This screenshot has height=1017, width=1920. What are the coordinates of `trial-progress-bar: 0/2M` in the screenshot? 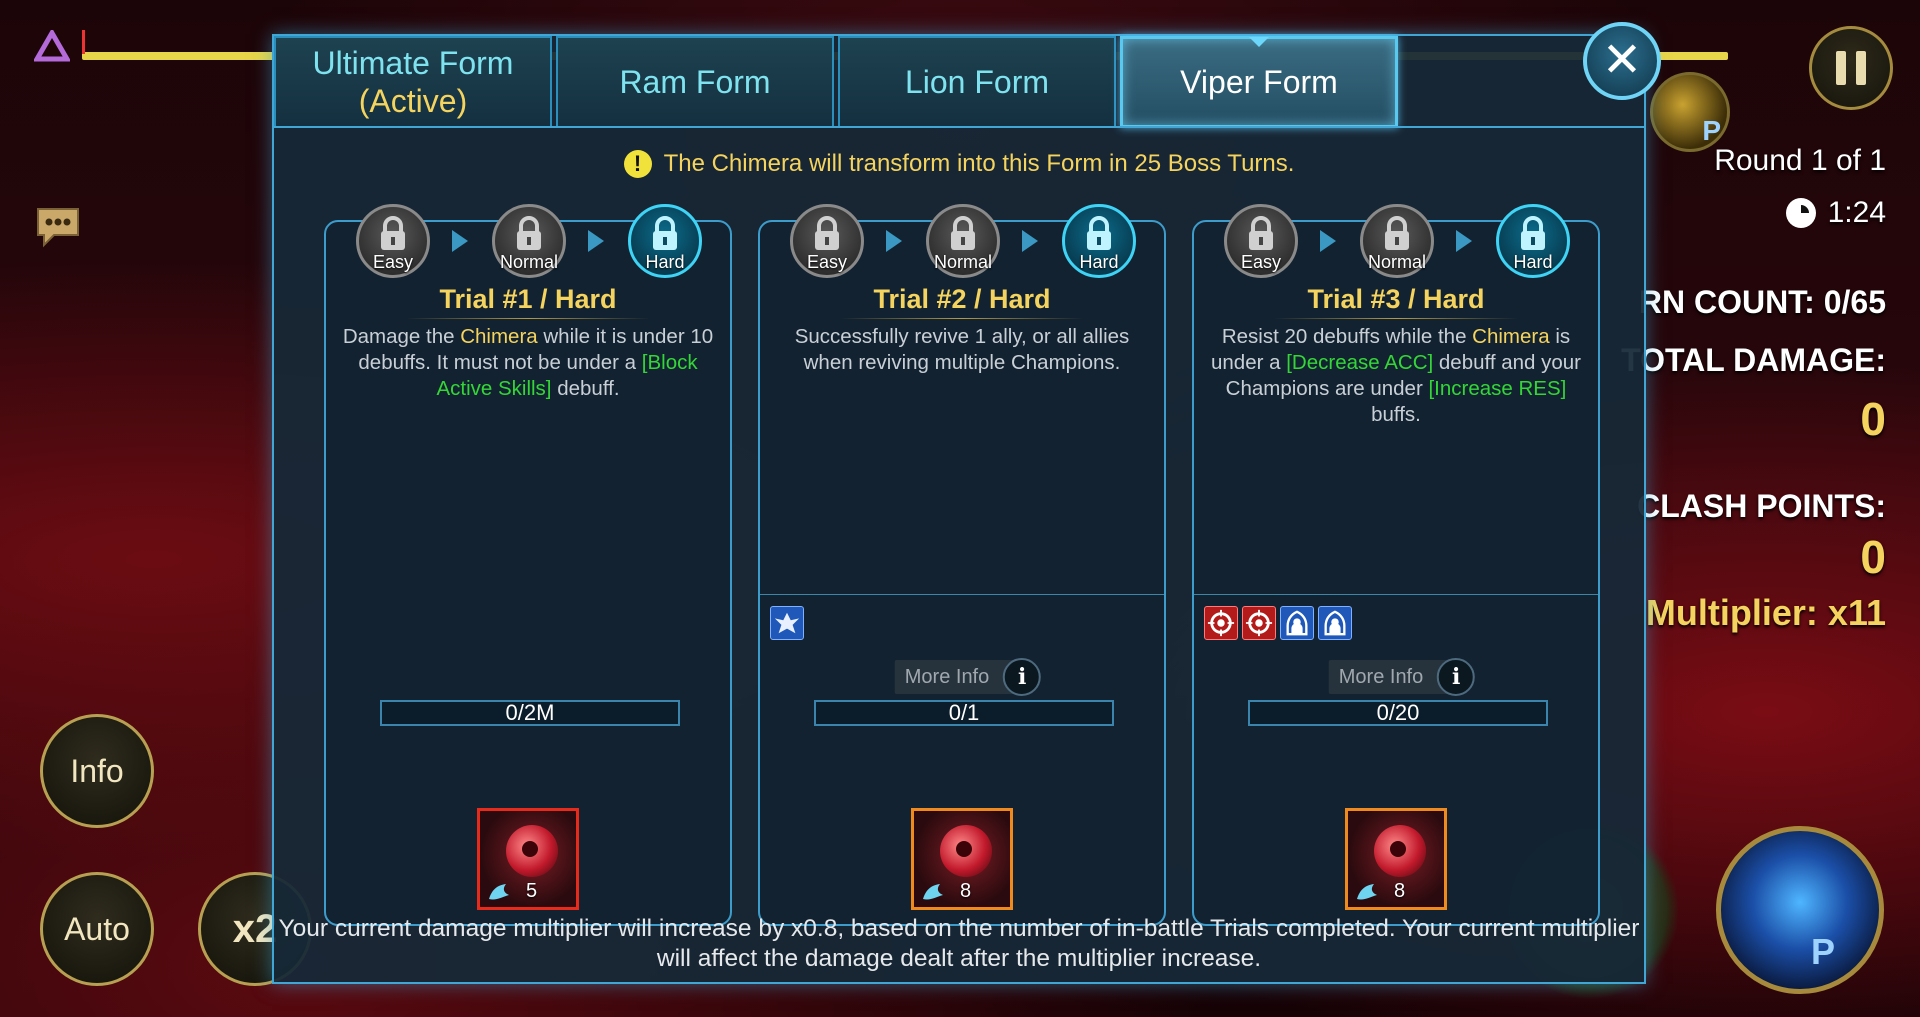 It's located at (530, 713).